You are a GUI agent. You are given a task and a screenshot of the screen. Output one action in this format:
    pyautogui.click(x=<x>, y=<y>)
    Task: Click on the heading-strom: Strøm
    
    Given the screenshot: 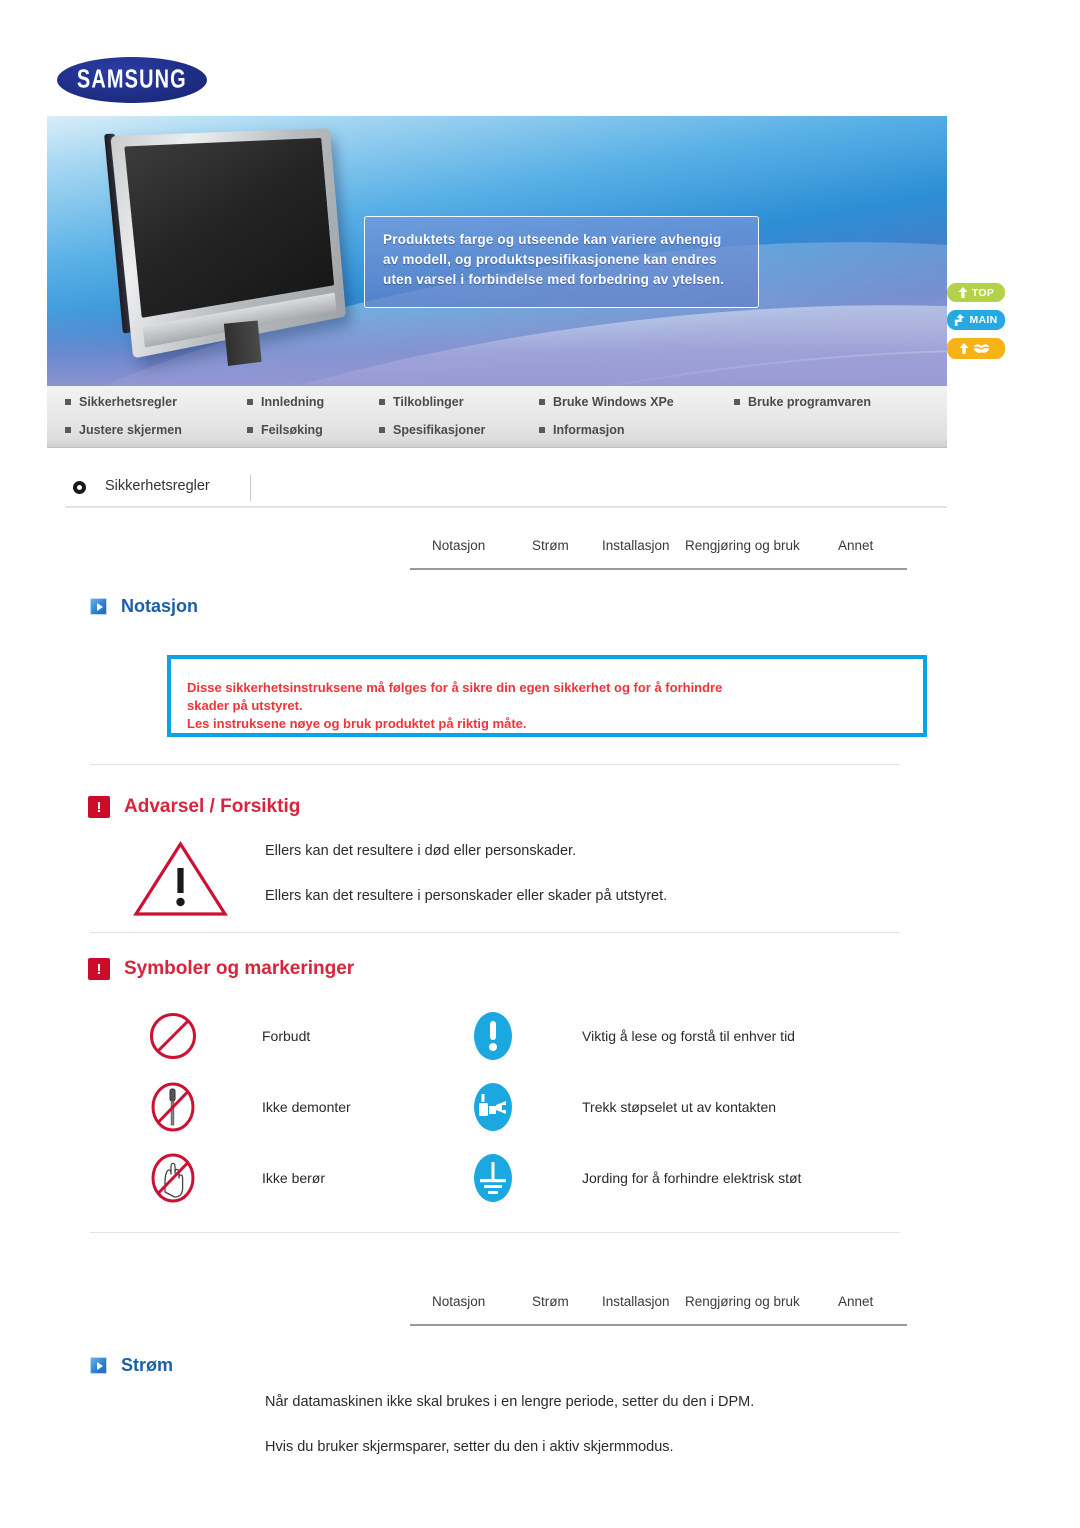 What is the action you would take?
    pyautogui.click(x=131, y=1365)
    